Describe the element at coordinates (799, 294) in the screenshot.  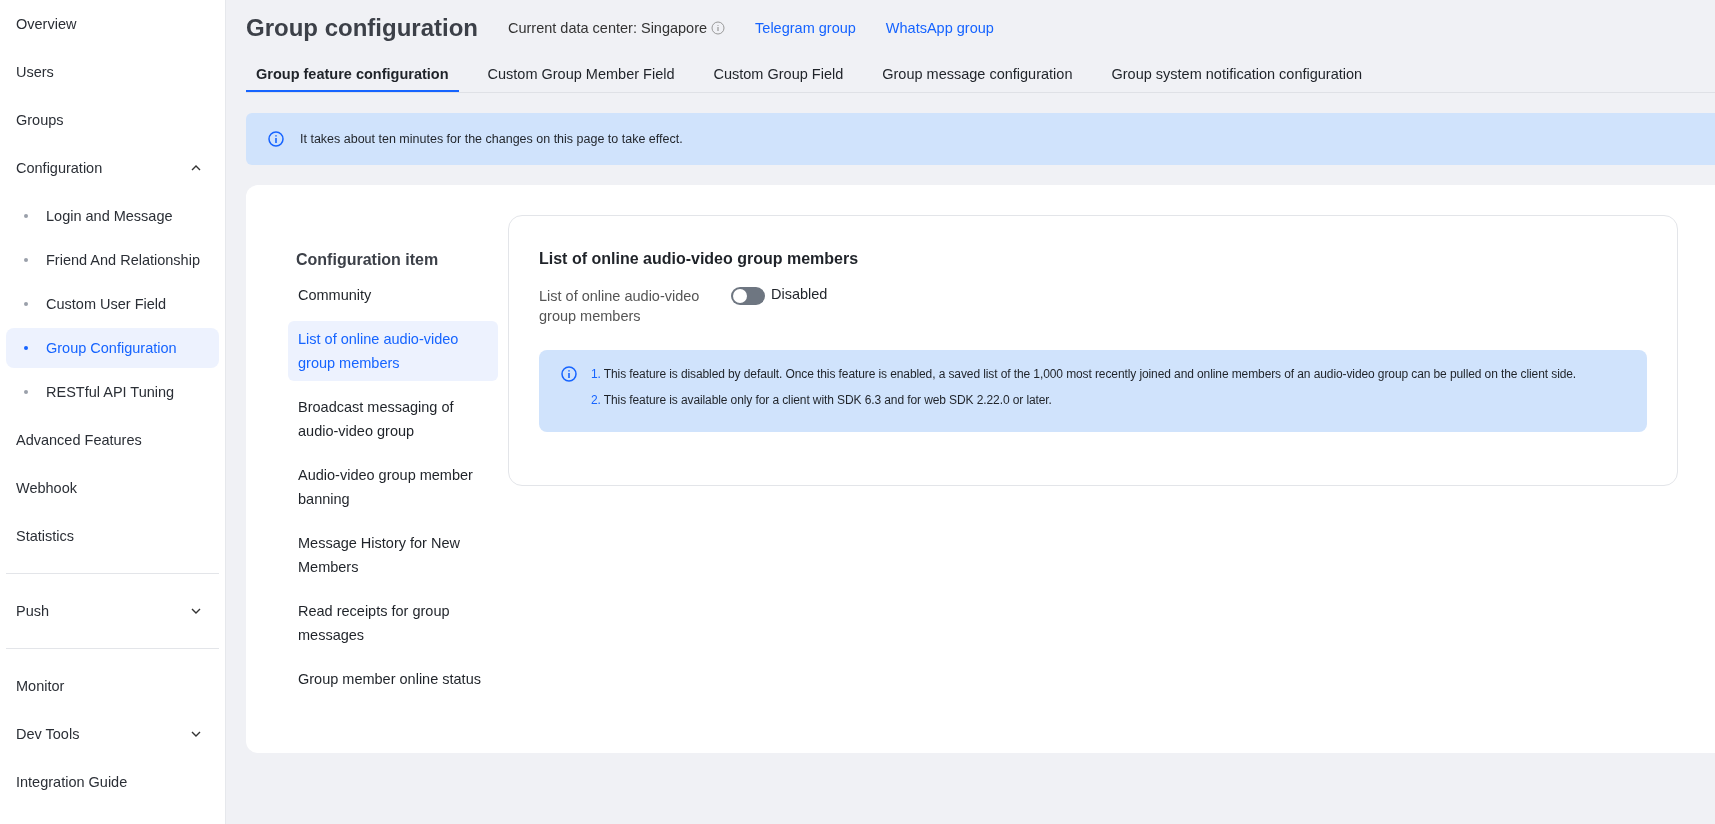
I see `toggle-status: Disabled` at that location.